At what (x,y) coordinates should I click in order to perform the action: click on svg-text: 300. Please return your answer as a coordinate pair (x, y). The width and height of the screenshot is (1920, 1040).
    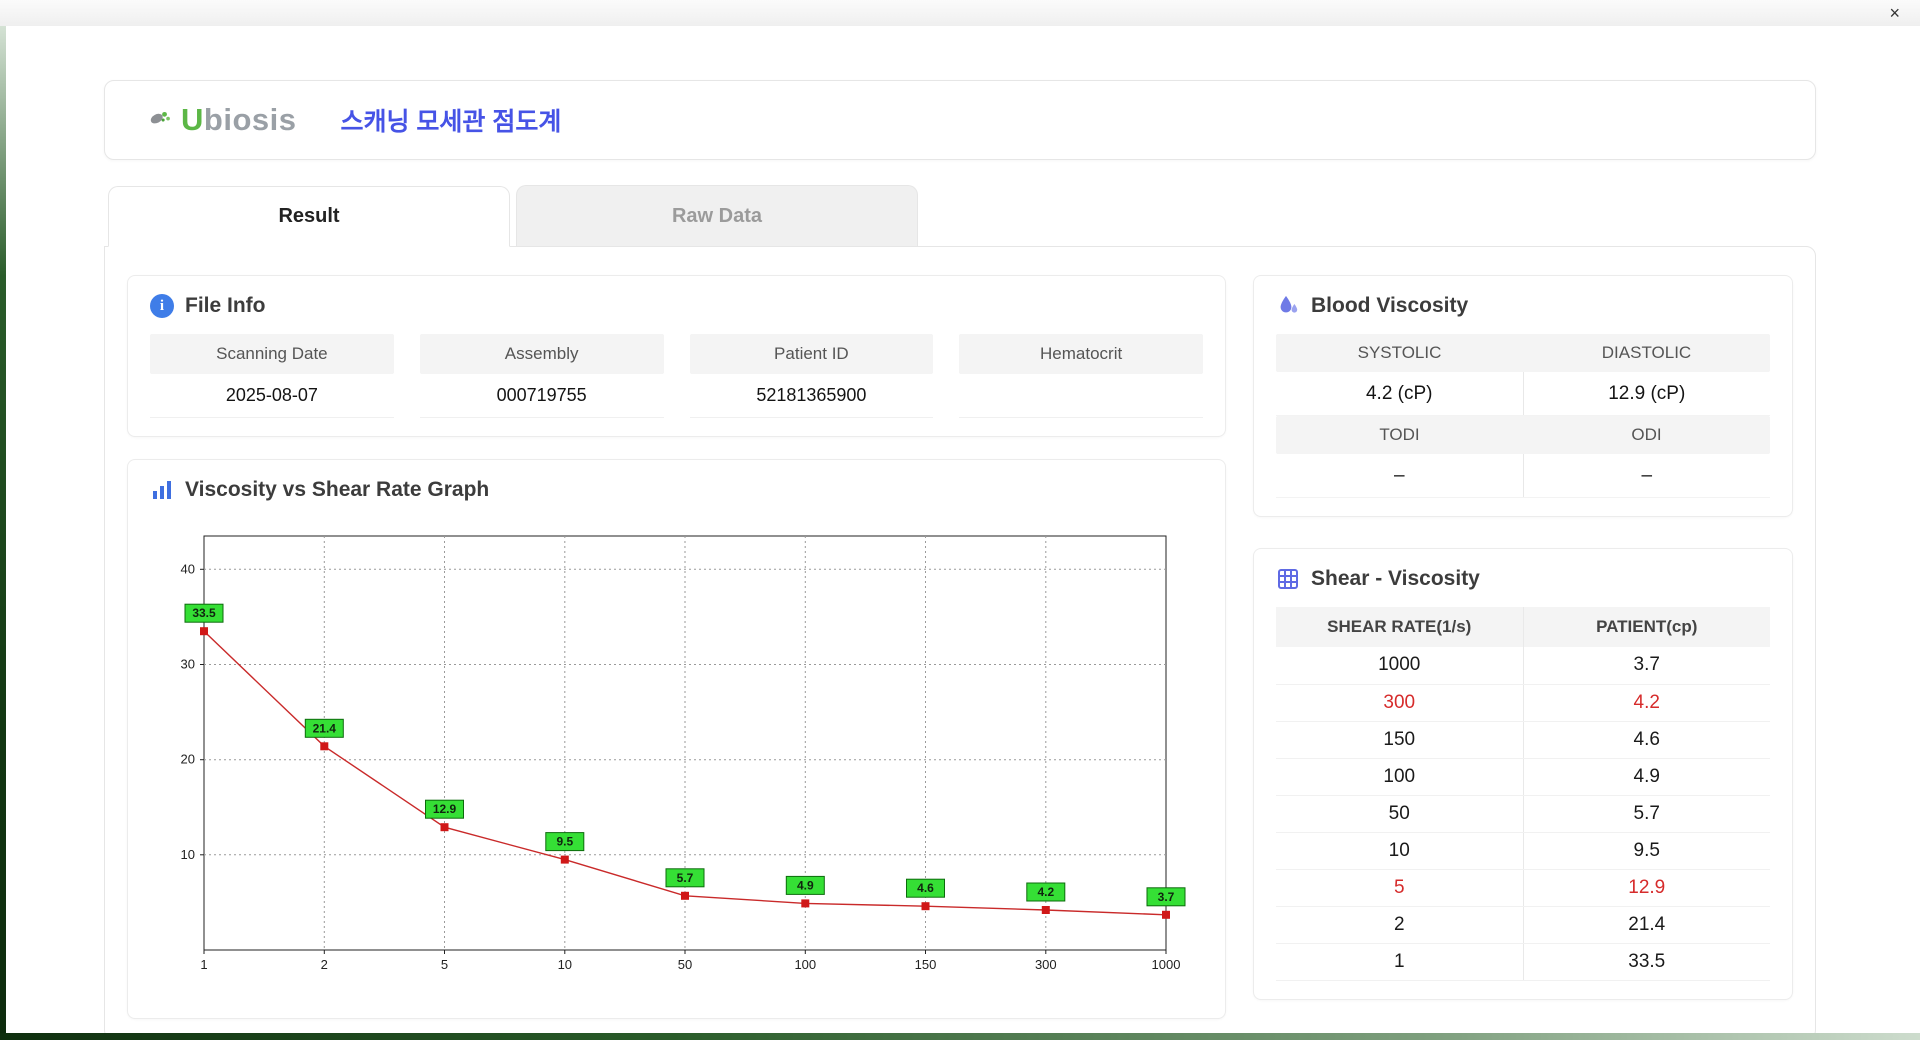
    Looking at the image, I should click on (1046, 964).